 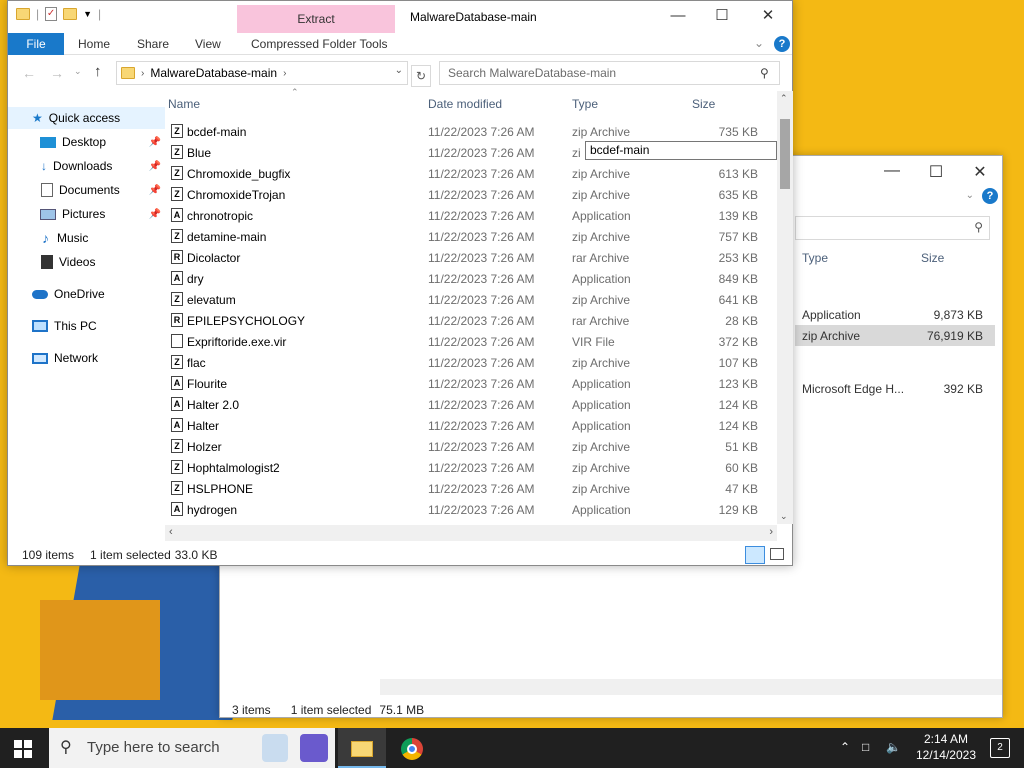 I want to click on horizontal-scrollbar, so click(x=691, y=687).